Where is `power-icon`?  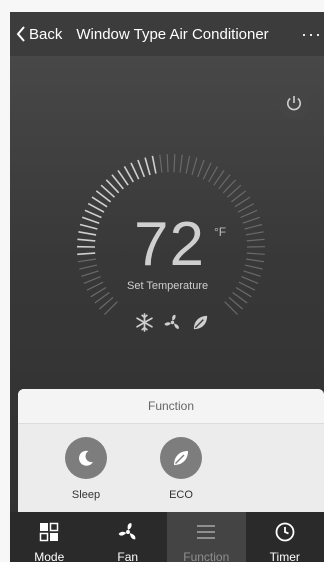 power-icon is located at coordinates (294, 103).